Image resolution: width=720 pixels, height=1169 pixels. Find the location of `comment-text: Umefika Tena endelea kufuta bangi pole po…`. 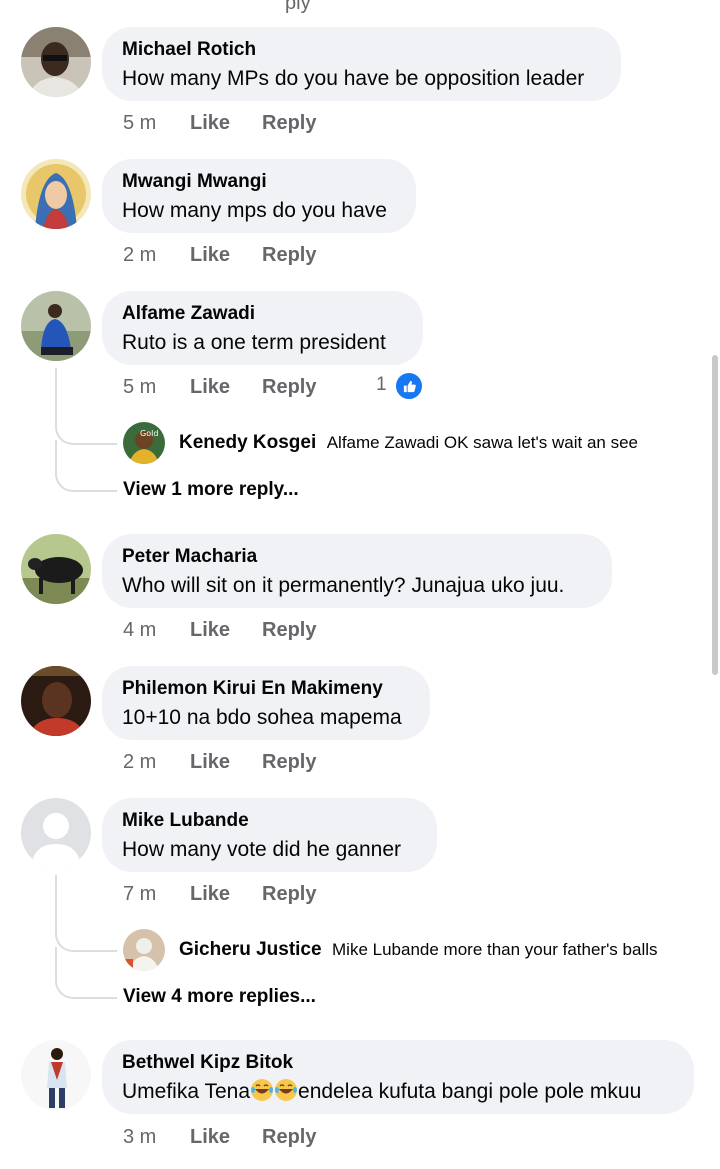

comment-text: Umefika Tena endelea kufuta bangi pole po… is located at coordinates (408, 1092).